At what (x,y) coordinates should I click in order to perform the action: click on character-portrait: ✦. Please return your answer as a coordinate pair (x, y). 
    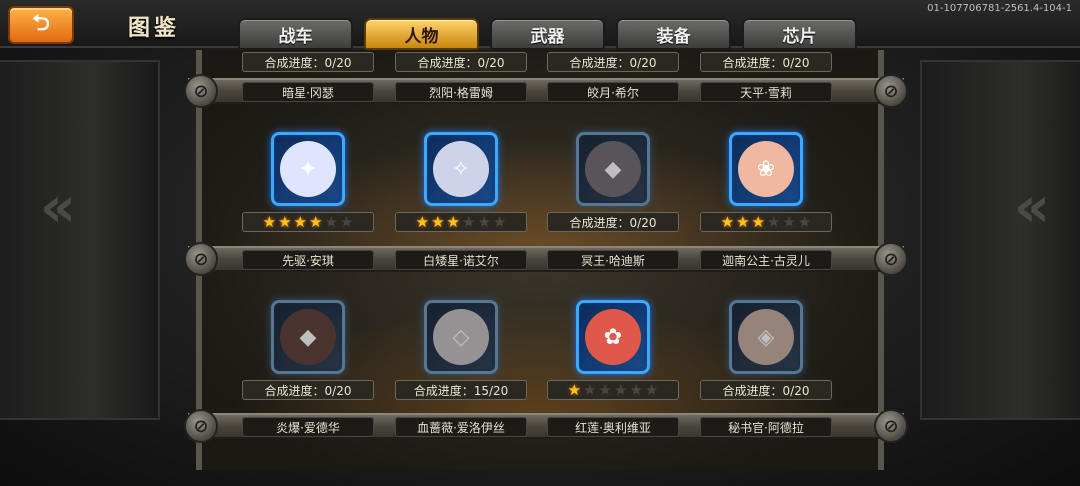
    Looking at the image, I should click on (308, 169).